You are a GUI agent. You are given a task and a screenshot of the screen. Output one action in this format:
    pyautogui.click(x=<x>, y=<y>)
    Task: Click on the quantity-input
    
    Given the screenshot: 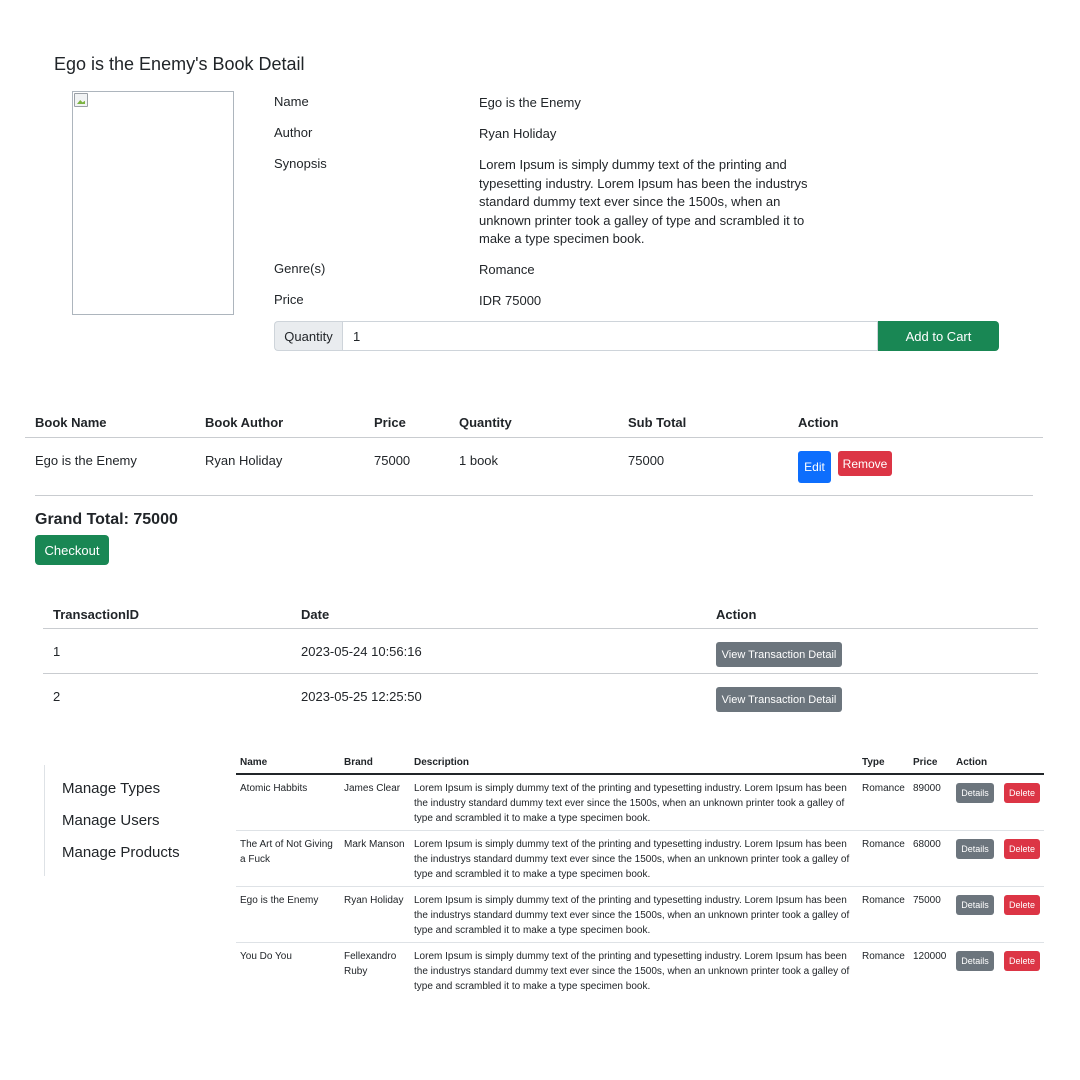 What is the action you would take?
    pyautogui.click(x=610, y=336)
    